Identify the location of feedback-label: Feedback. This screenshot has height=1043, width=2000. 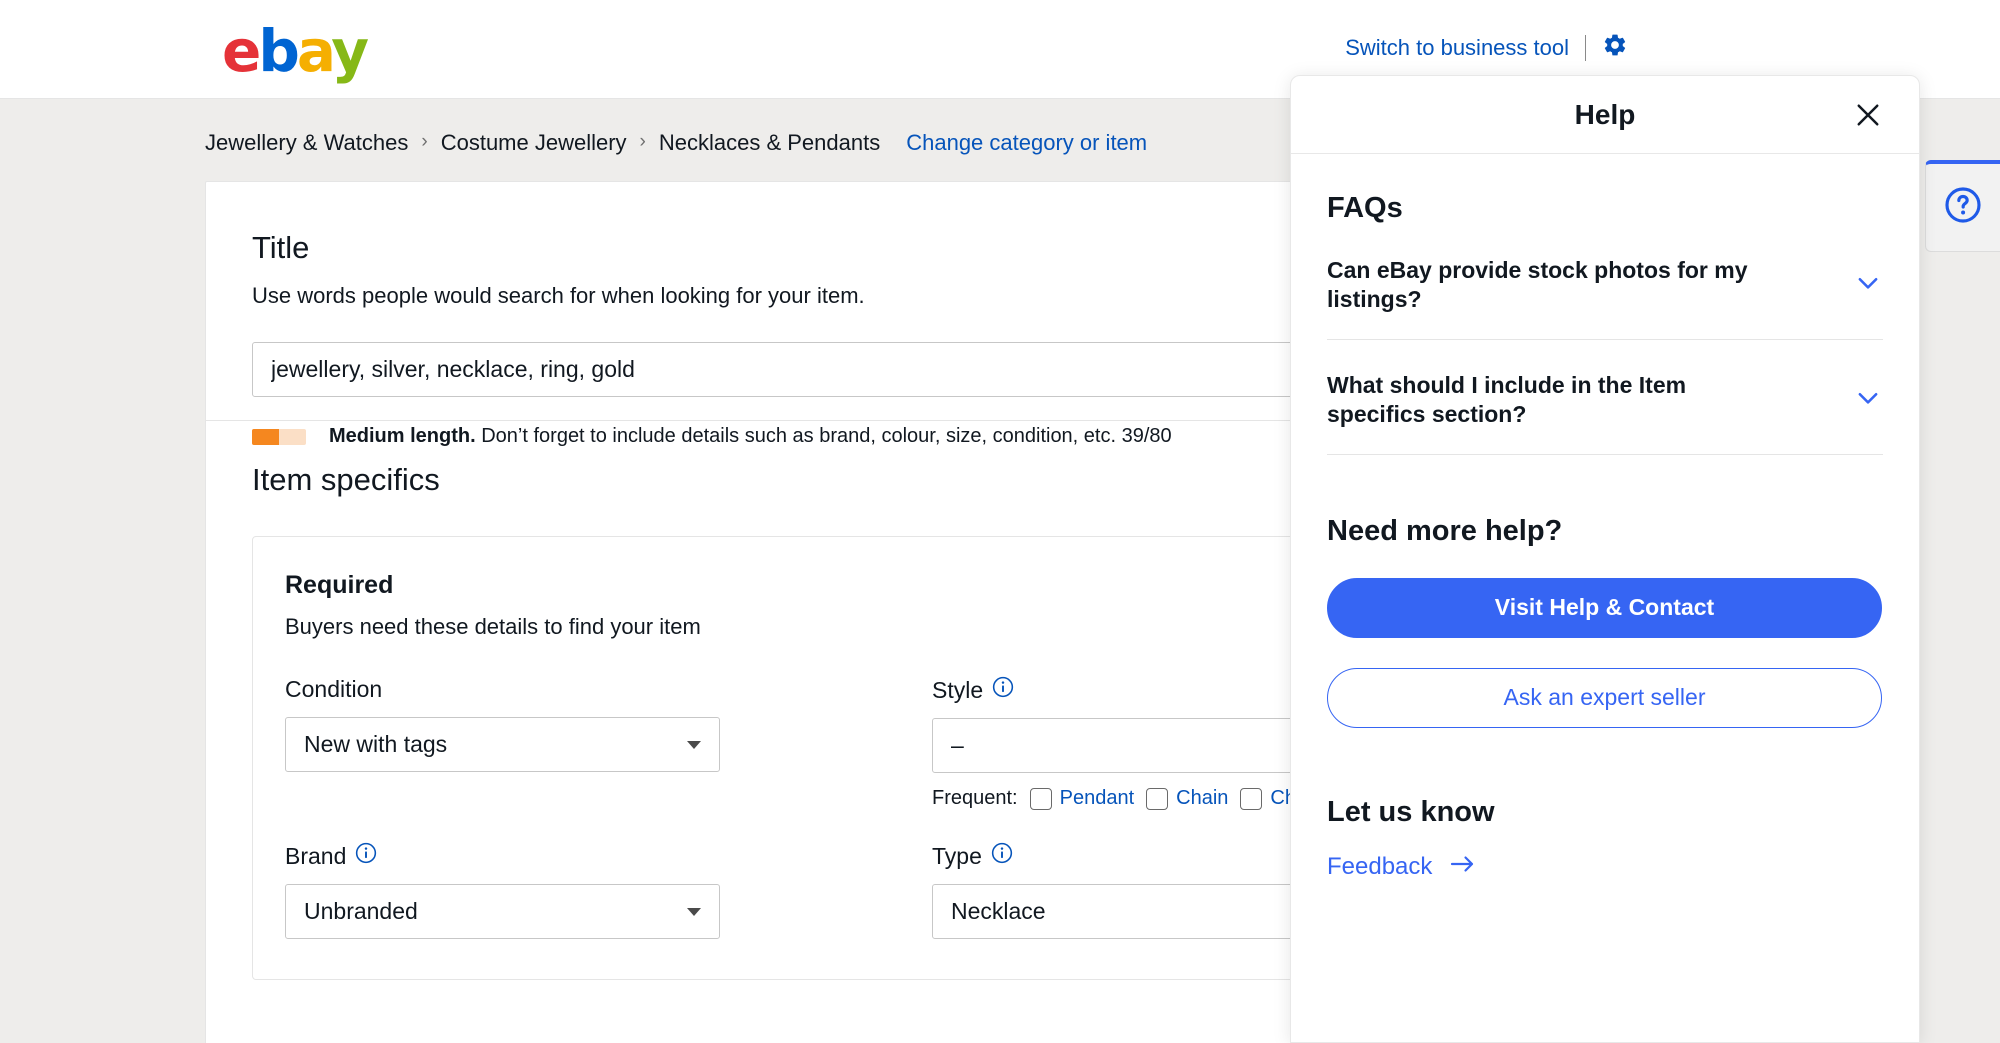
(1380, 867).